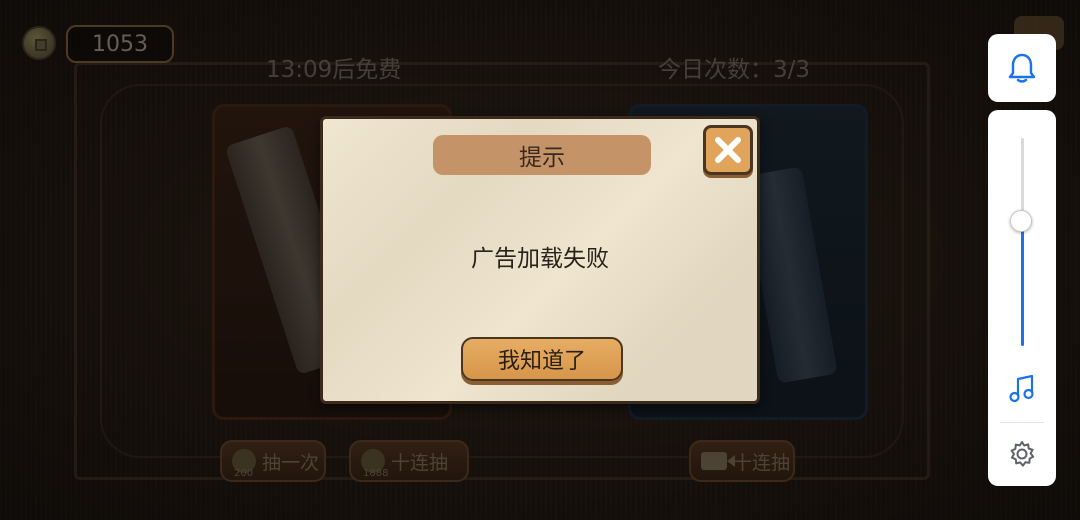 The width and height of the screenshot is (1080, 520). Describe the element at coordinates (542, 158) in the screenshot. I see `dialog-title: 提示` at that location.